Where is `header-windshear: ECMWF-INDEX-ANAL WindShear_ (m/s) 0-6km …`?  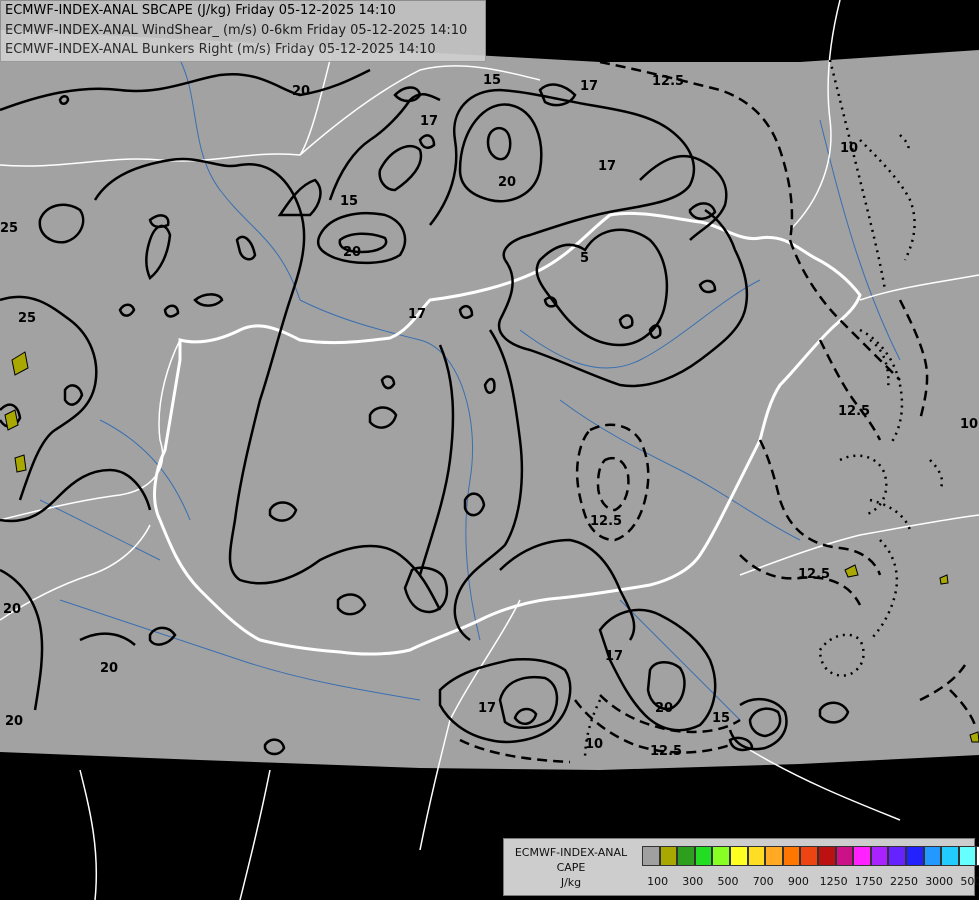 header-windshear: ECMWF-INDEX-ANAL WindShear_ (m/s) 0-6km … is located at coordinates (236, 30).